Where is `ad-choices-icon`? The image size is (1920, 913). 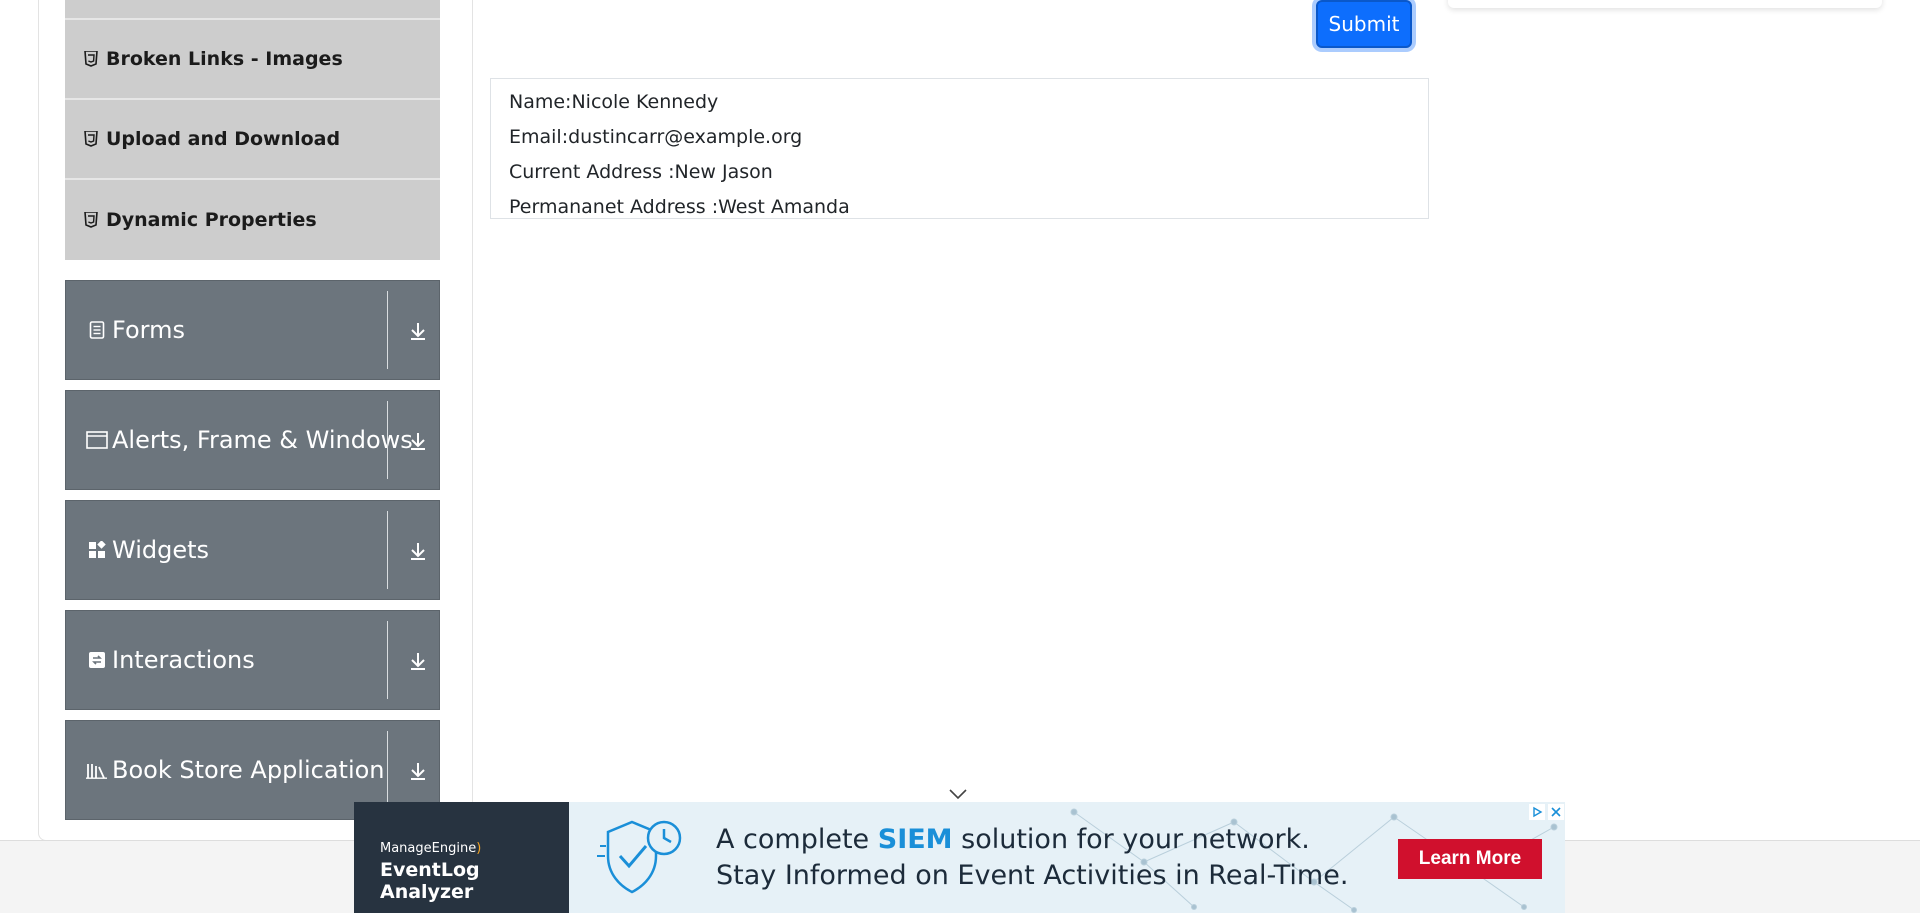 ad-choices-icon is located at coordinates (1537, 812).